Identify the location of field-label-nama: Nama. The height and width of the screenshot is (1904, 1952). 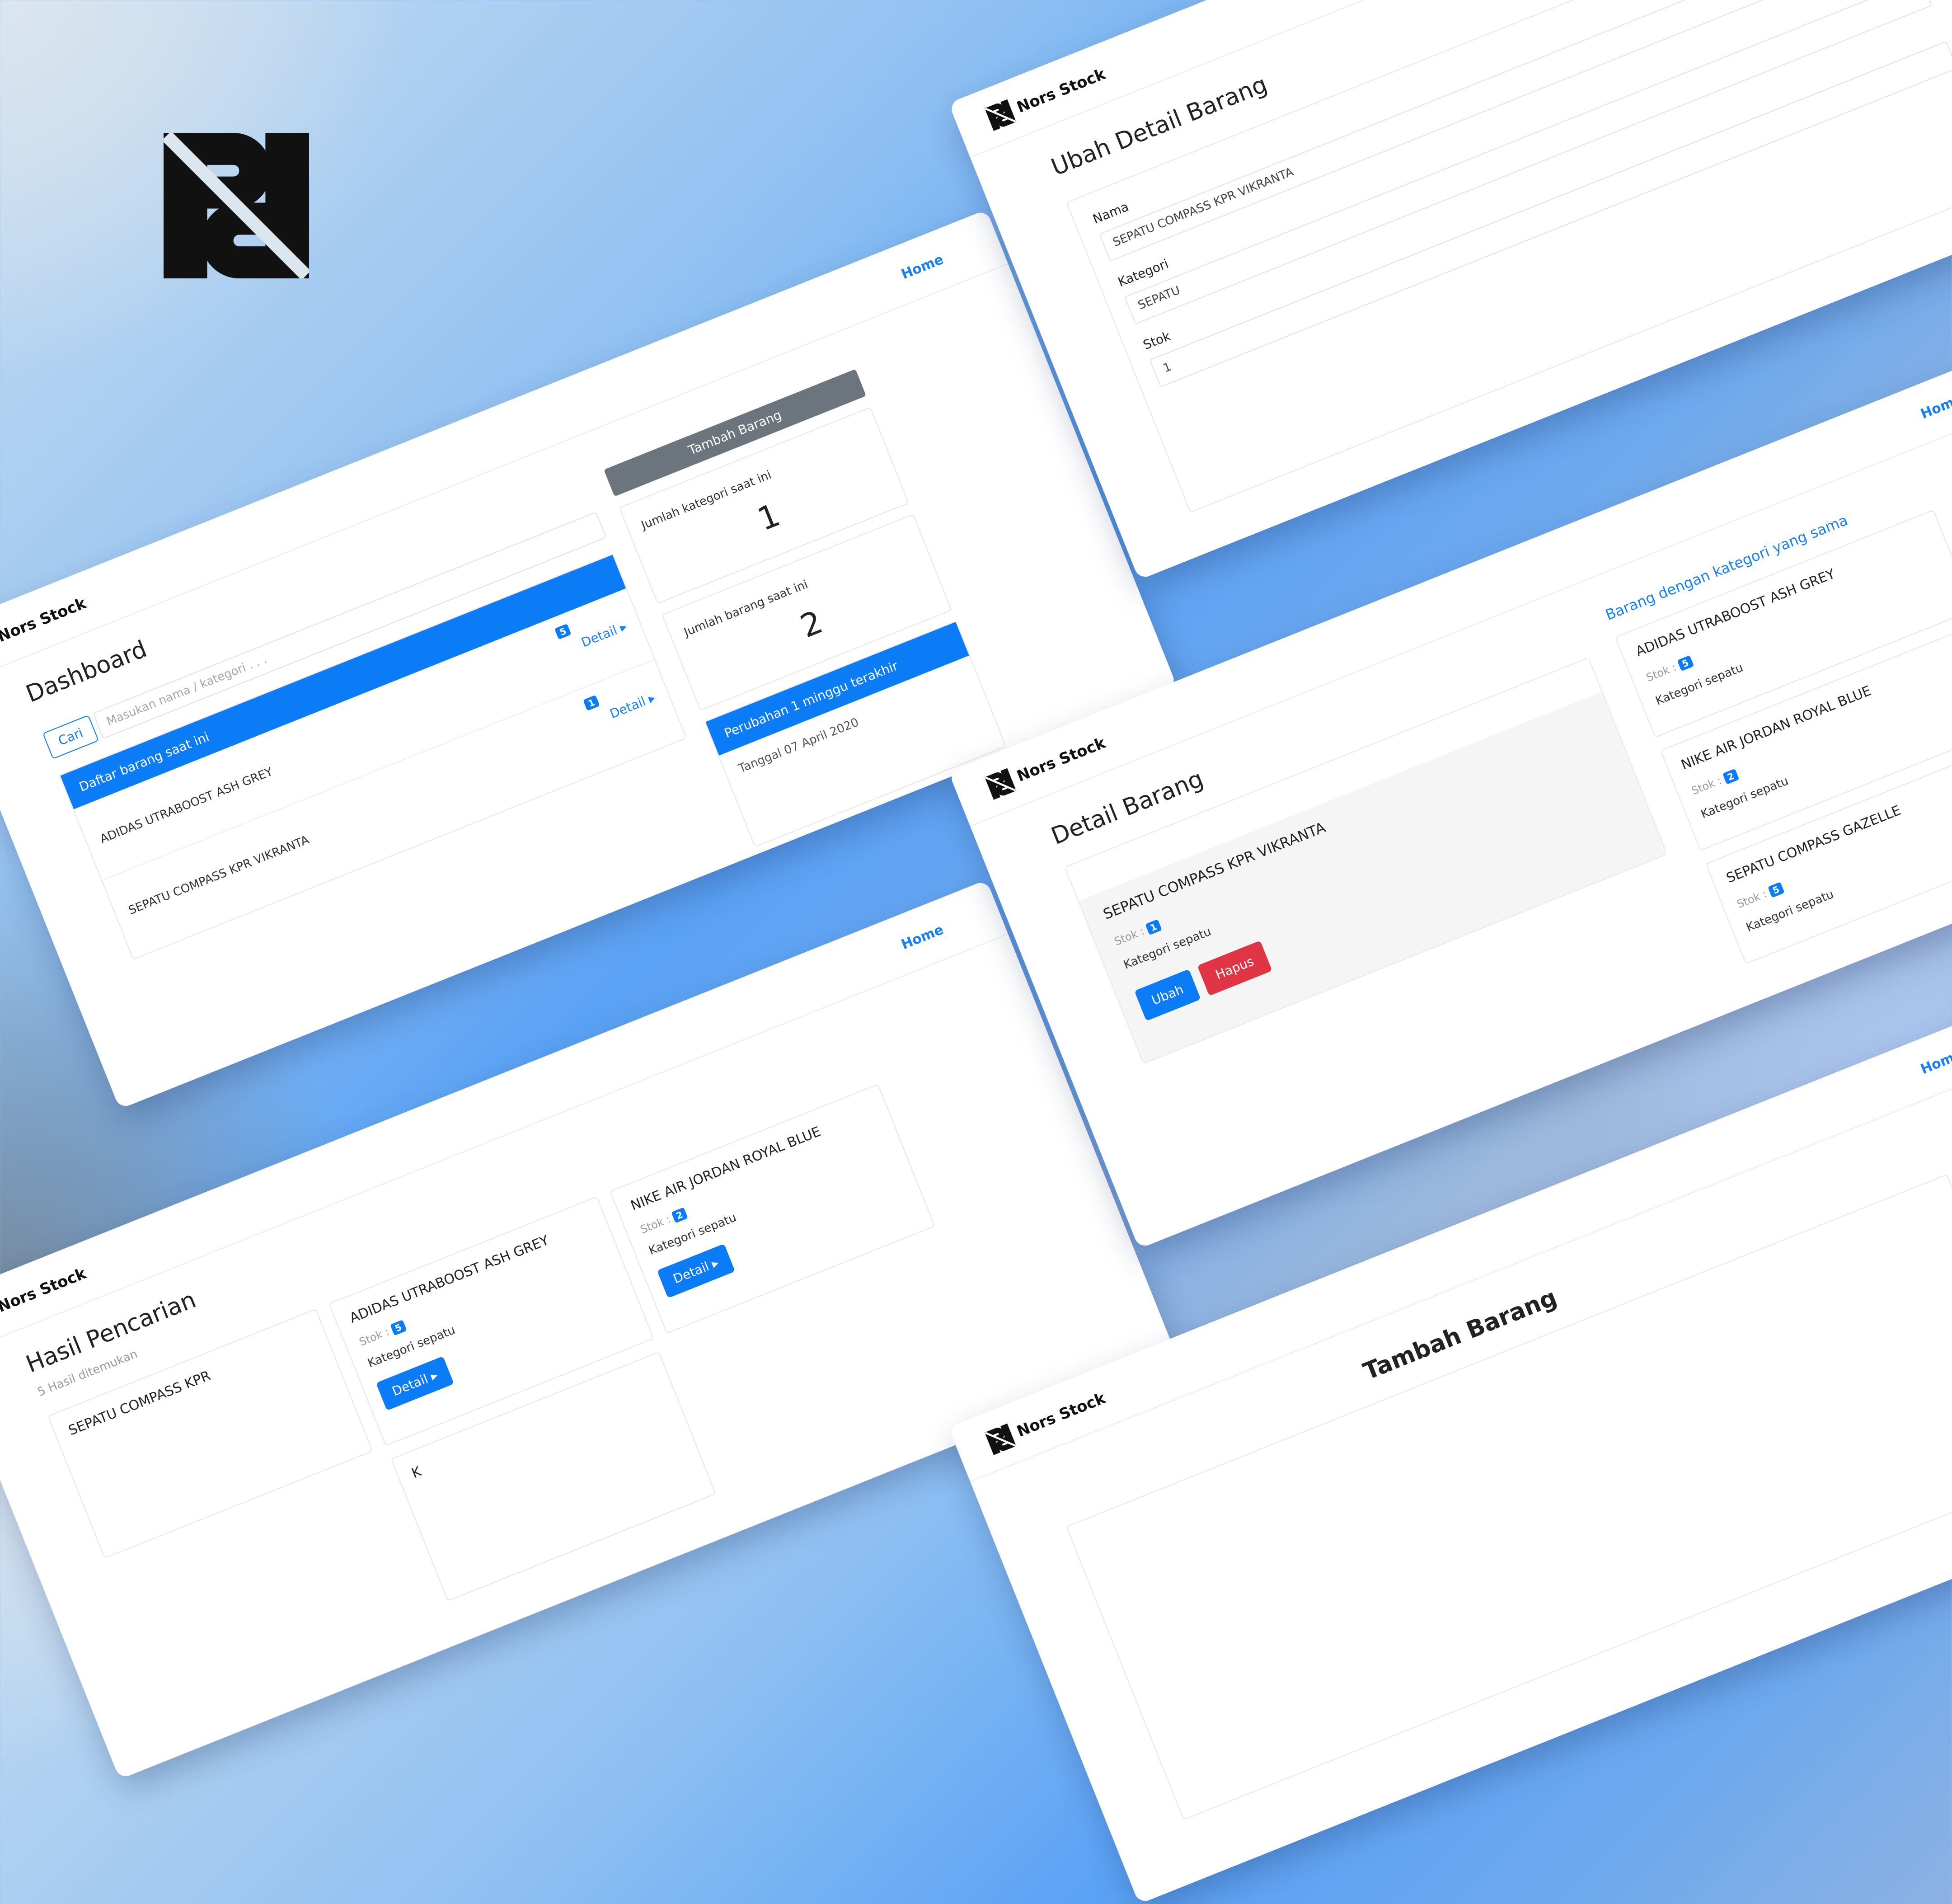
(1110, 213).